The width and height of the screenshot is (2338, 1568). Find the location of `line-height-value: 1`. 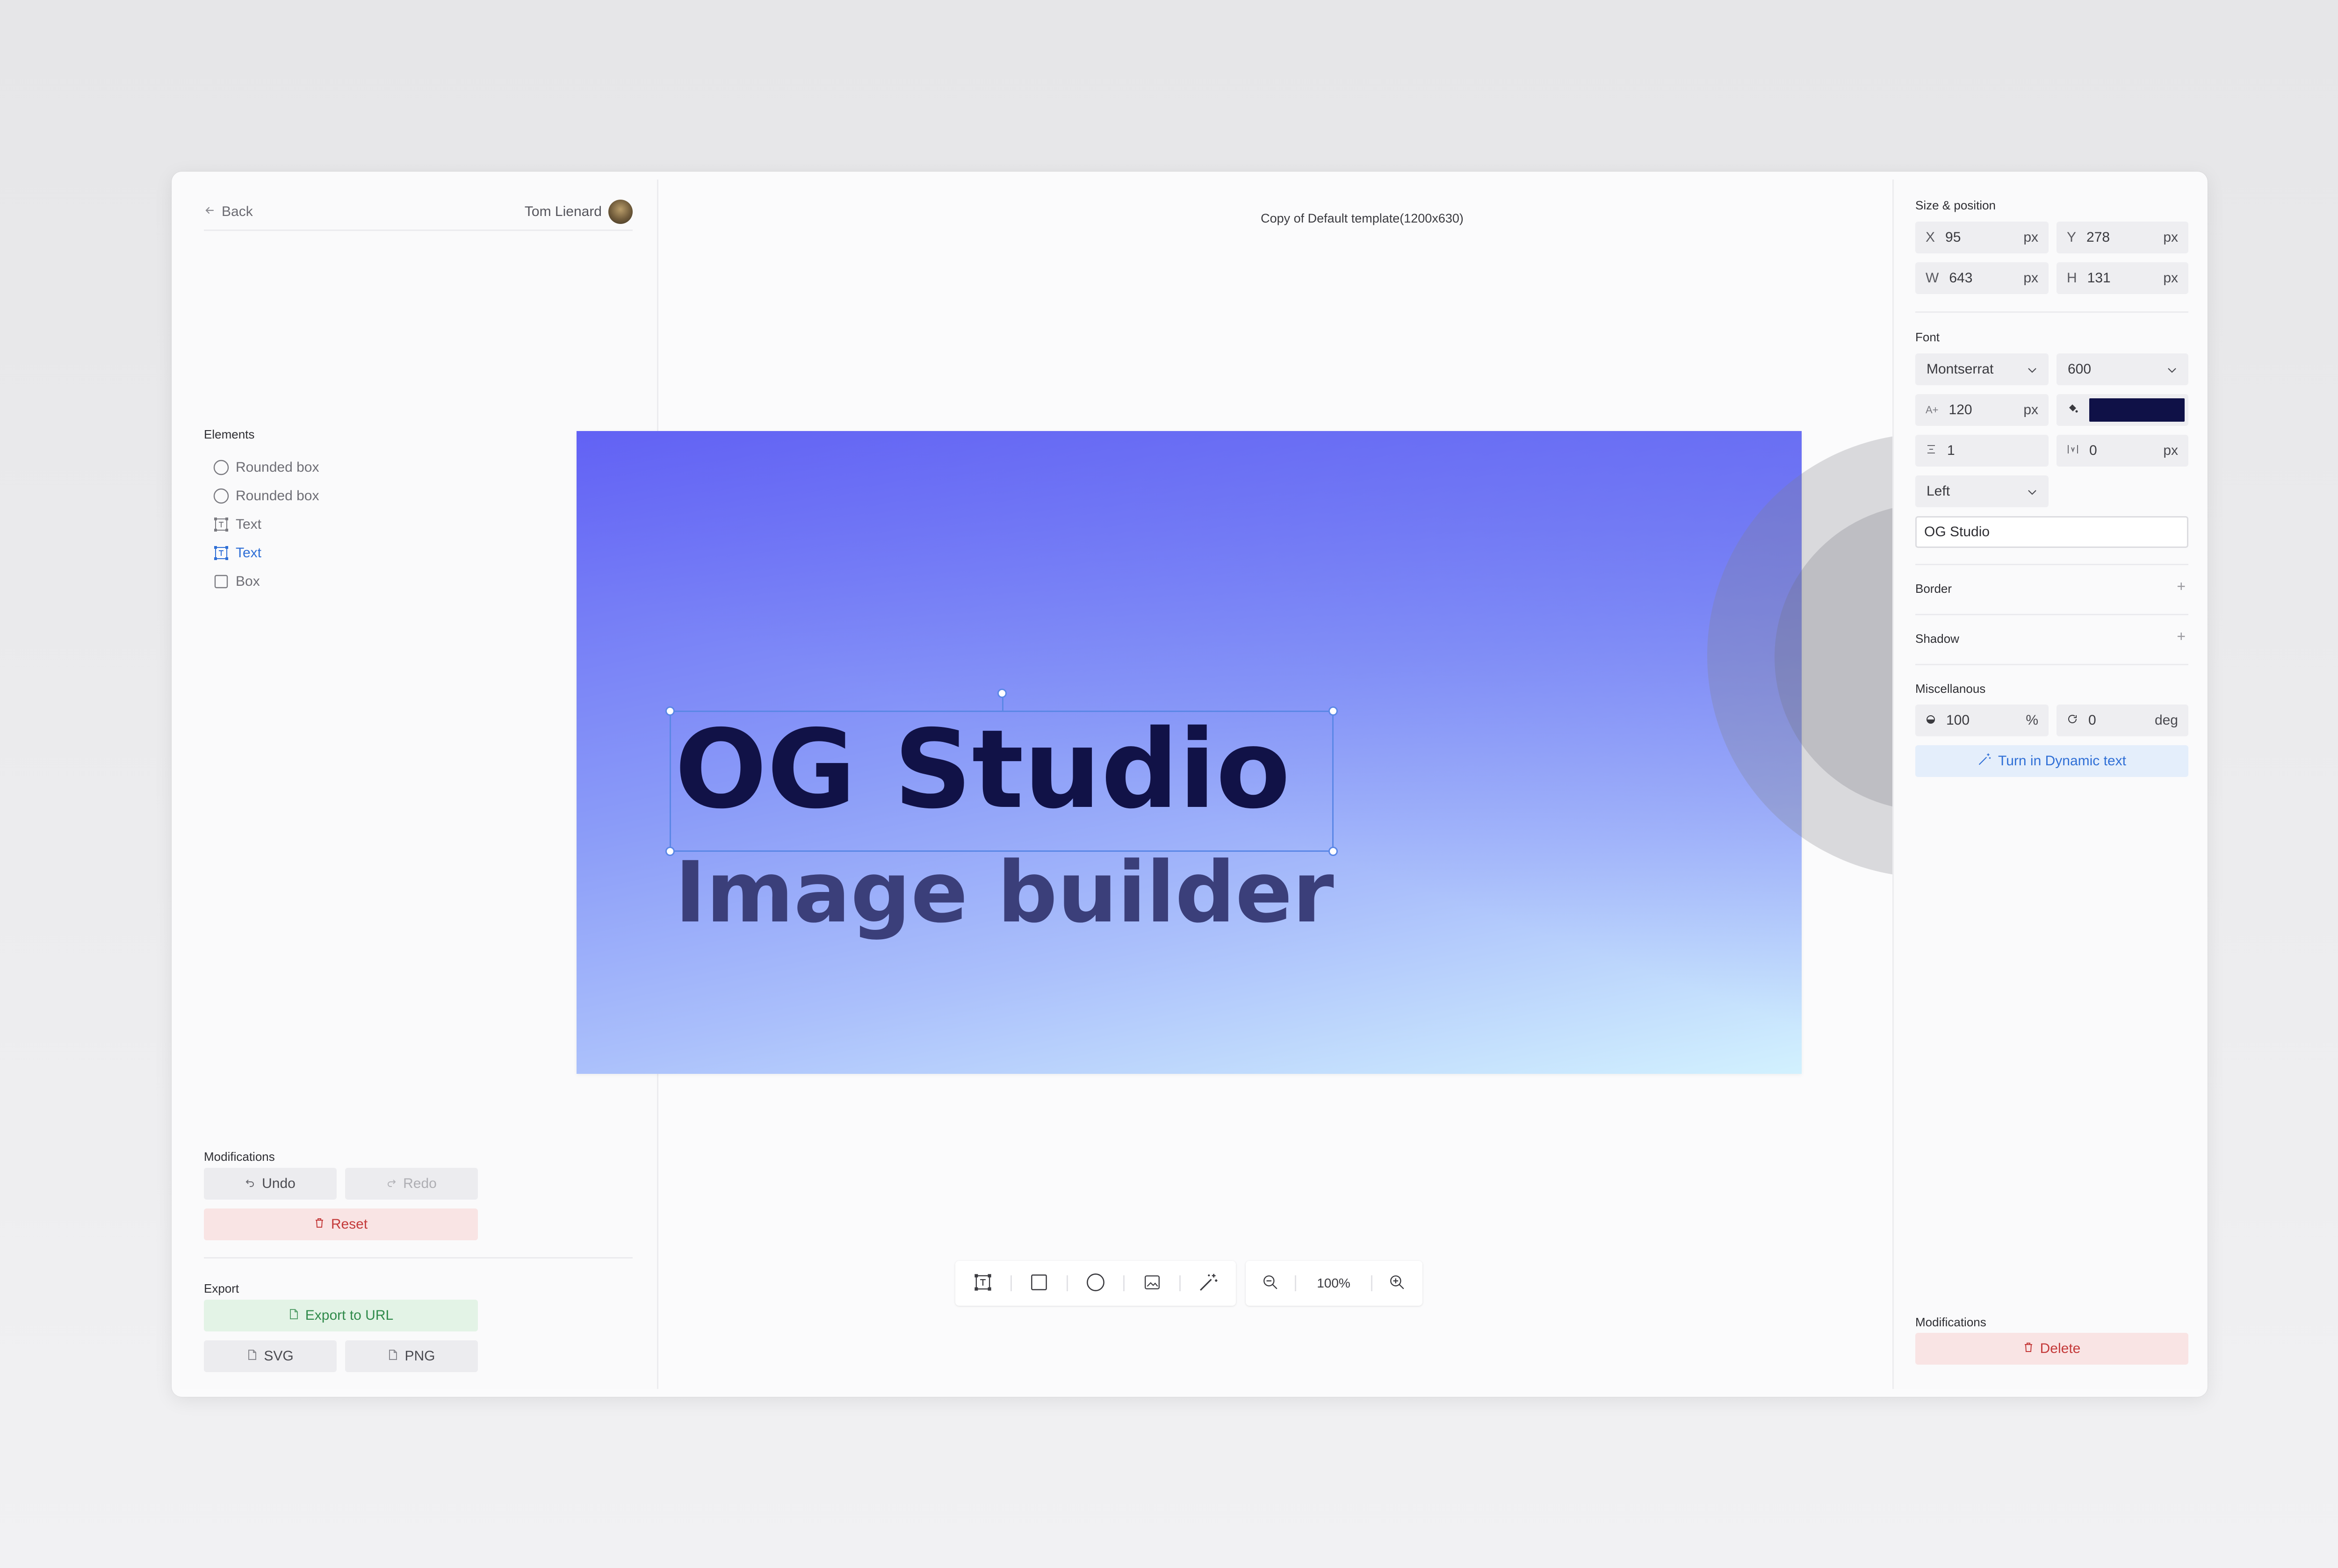

line-height-value: 1 is located at coordinates (1951, 450).